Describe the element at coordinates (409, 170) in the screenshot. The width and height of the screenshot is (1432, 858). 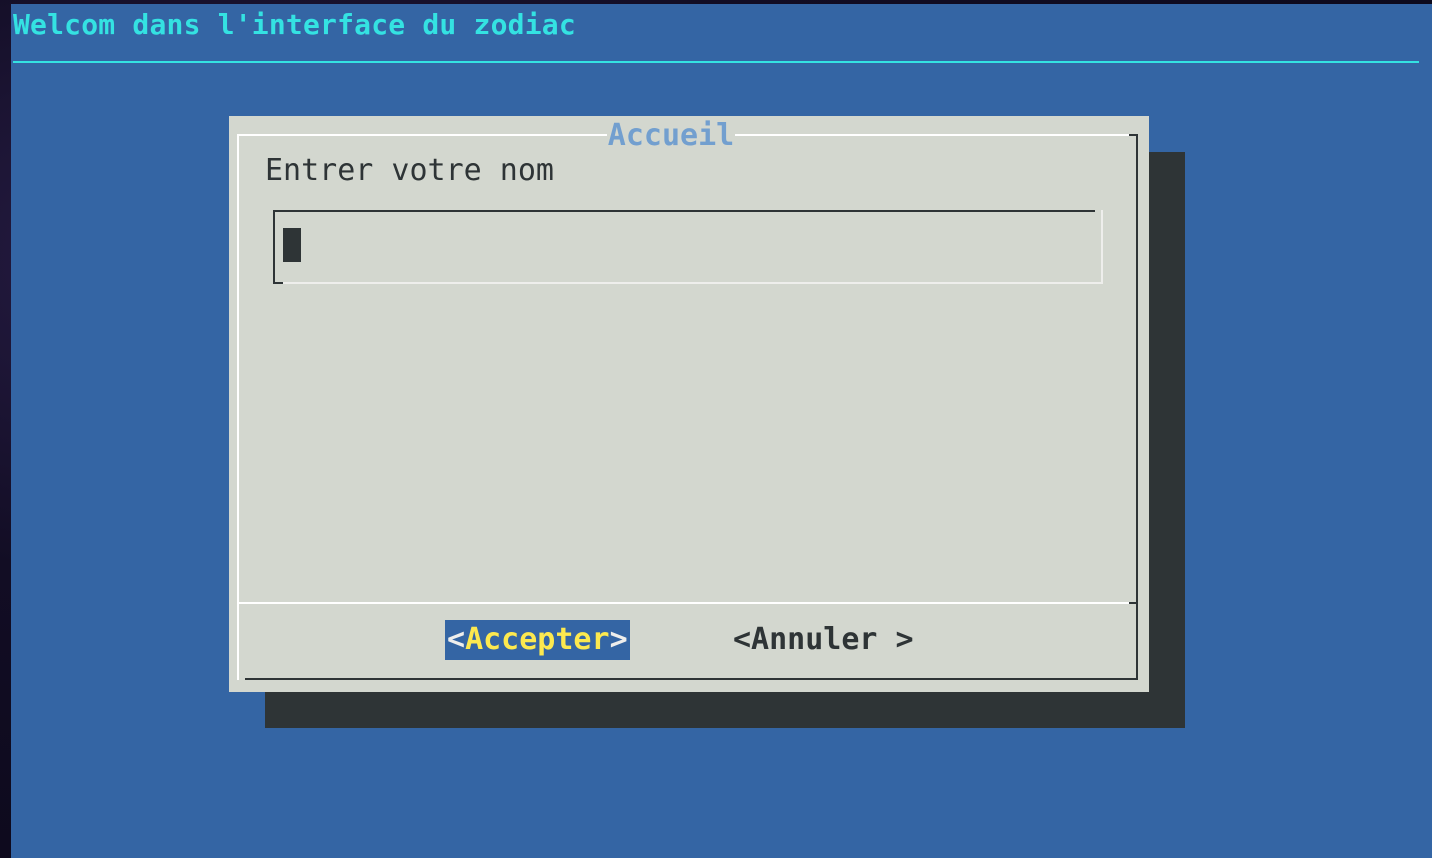
I see `prompt-label: Entrer votre nom` at that location.